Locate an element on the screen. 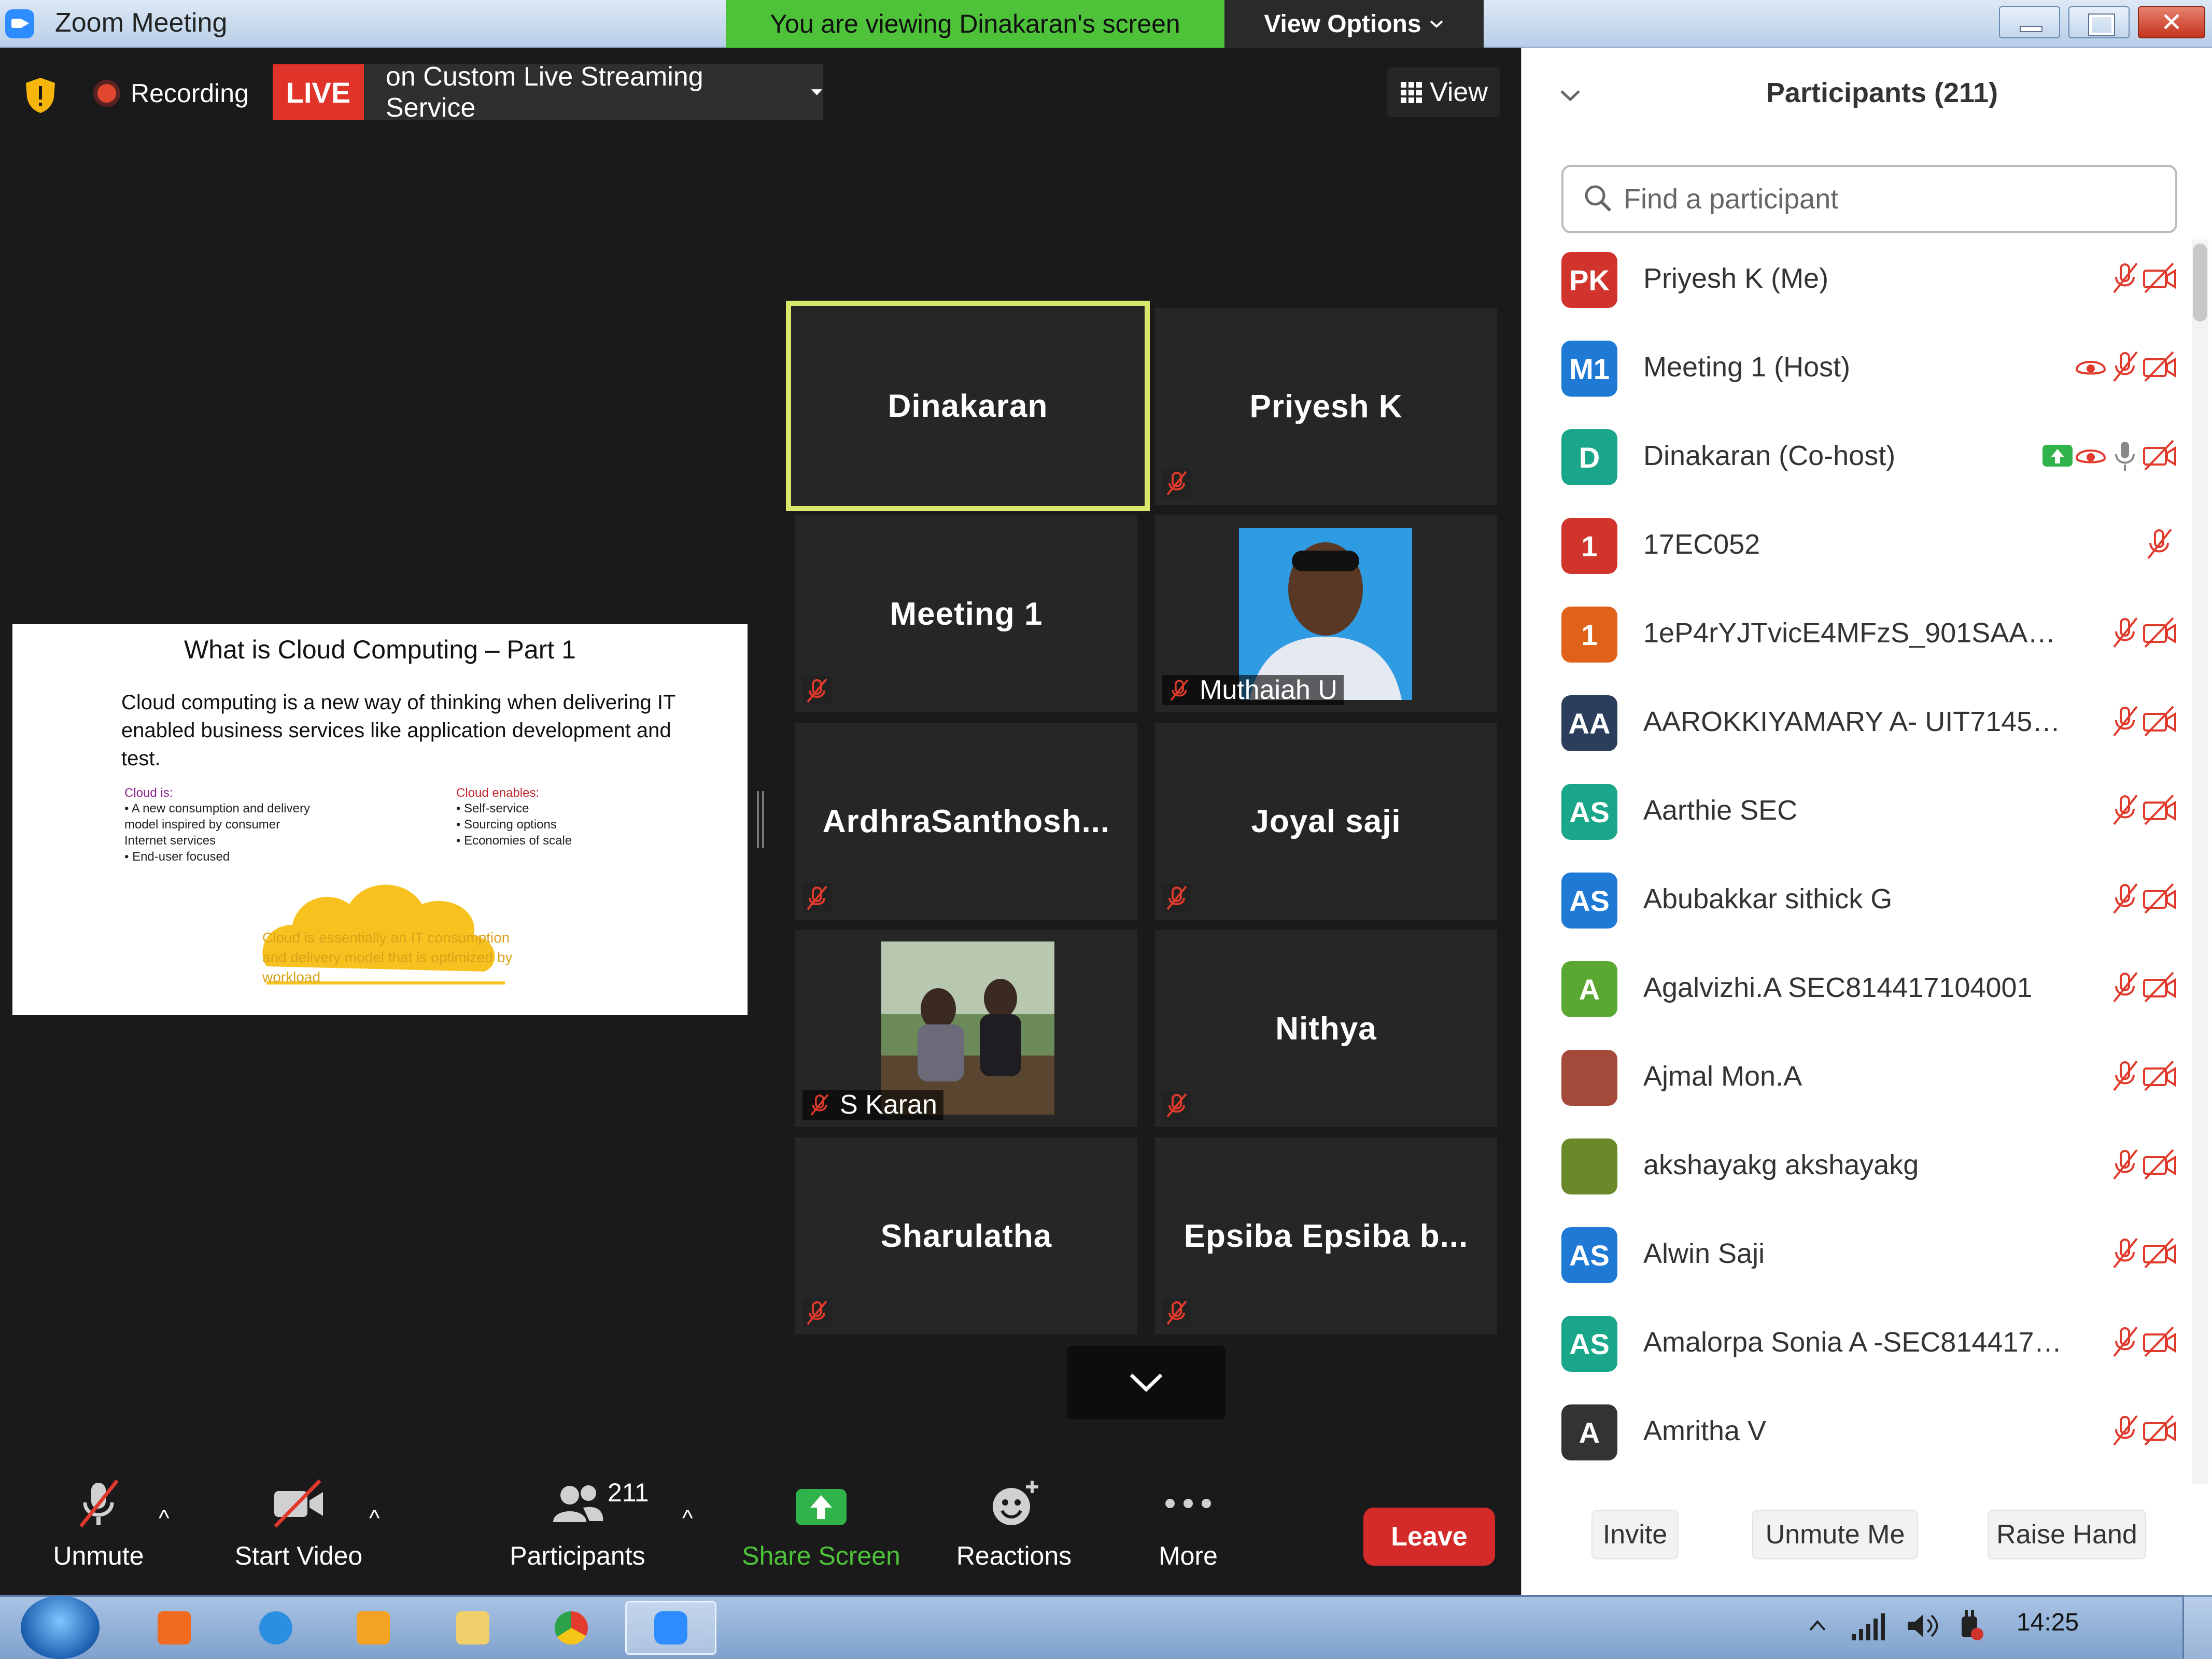 The image size is (2212, 1659). participant-avatar: AS is located at coordinates (1589, 901).